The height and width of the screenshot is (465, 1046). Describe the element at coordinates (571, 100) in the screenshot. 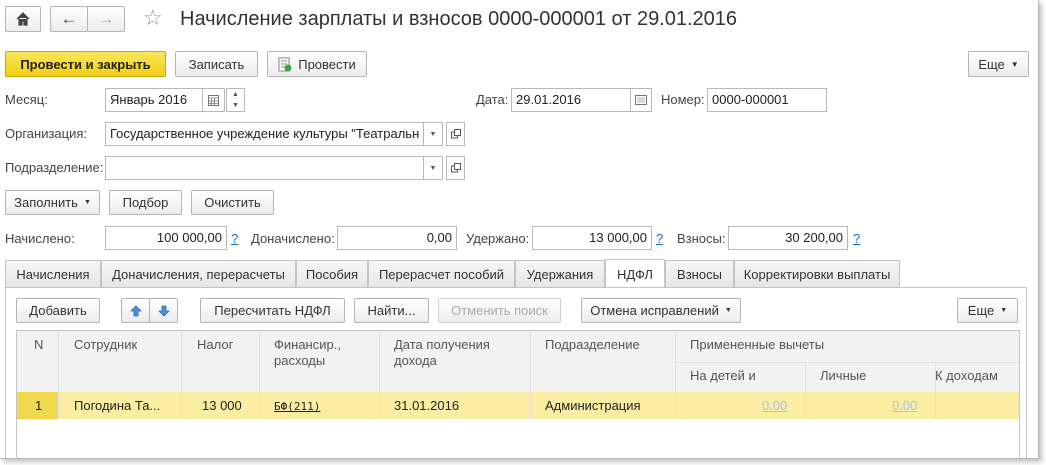

I see `date-field: 29.01.2016` at that location.